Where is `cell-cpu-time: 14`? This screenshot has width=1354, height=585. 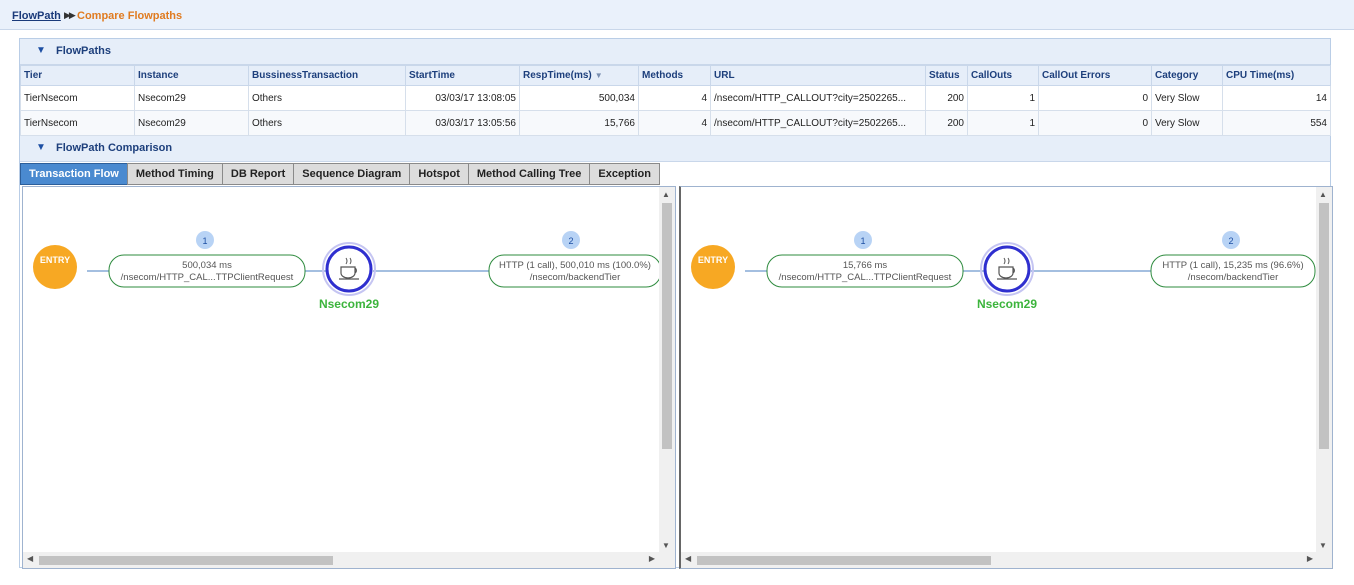 cell-cpu-time: 14 is located at coordinates (1276, 98).